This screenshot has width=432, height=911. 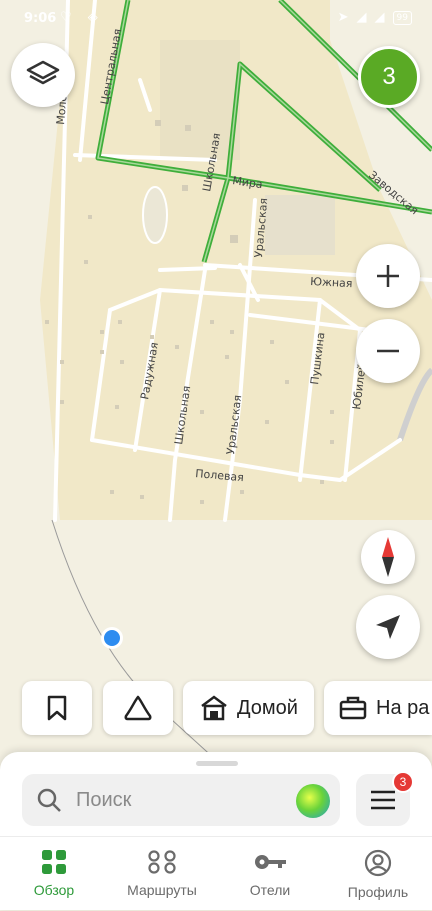 What do you see at coordinates (181, 800) in the screenshot?
I see `search-bar: Поиск` at bounding box center [181, 800].